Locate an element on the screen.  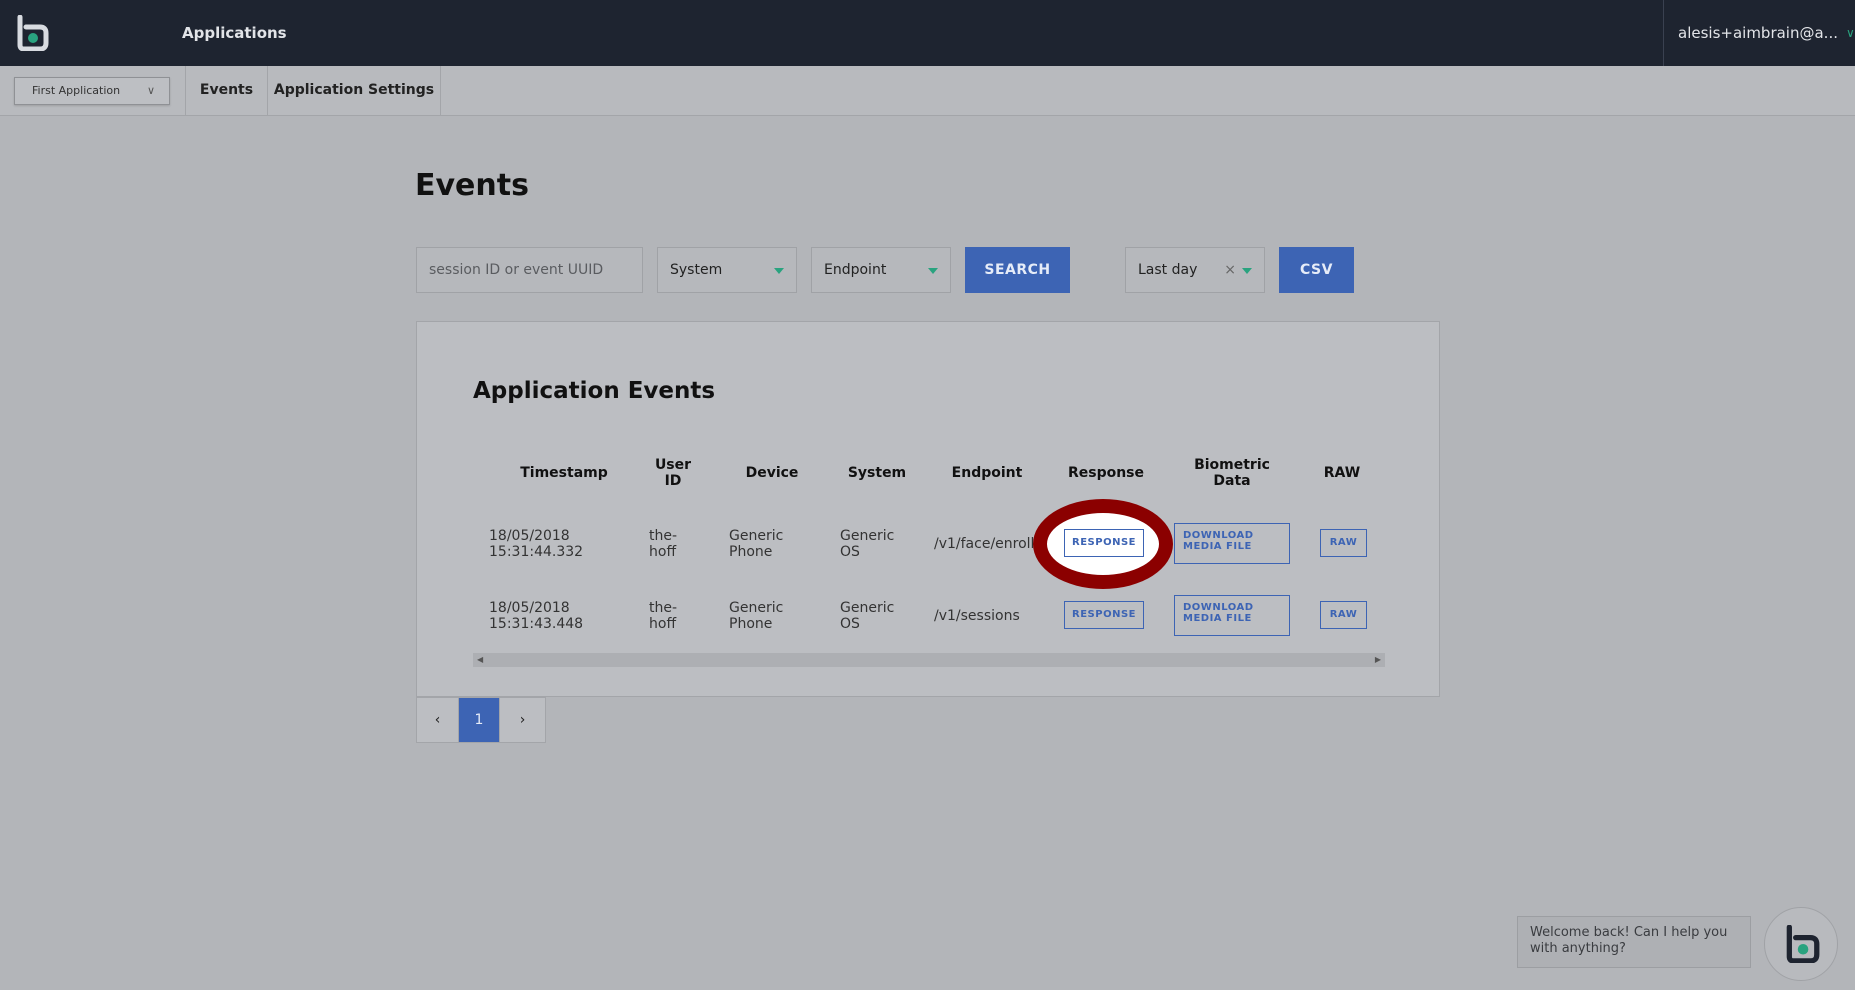
top-bar: Applications alesis+aimbrain@a... ∨ is located at coordinates (927, 33).